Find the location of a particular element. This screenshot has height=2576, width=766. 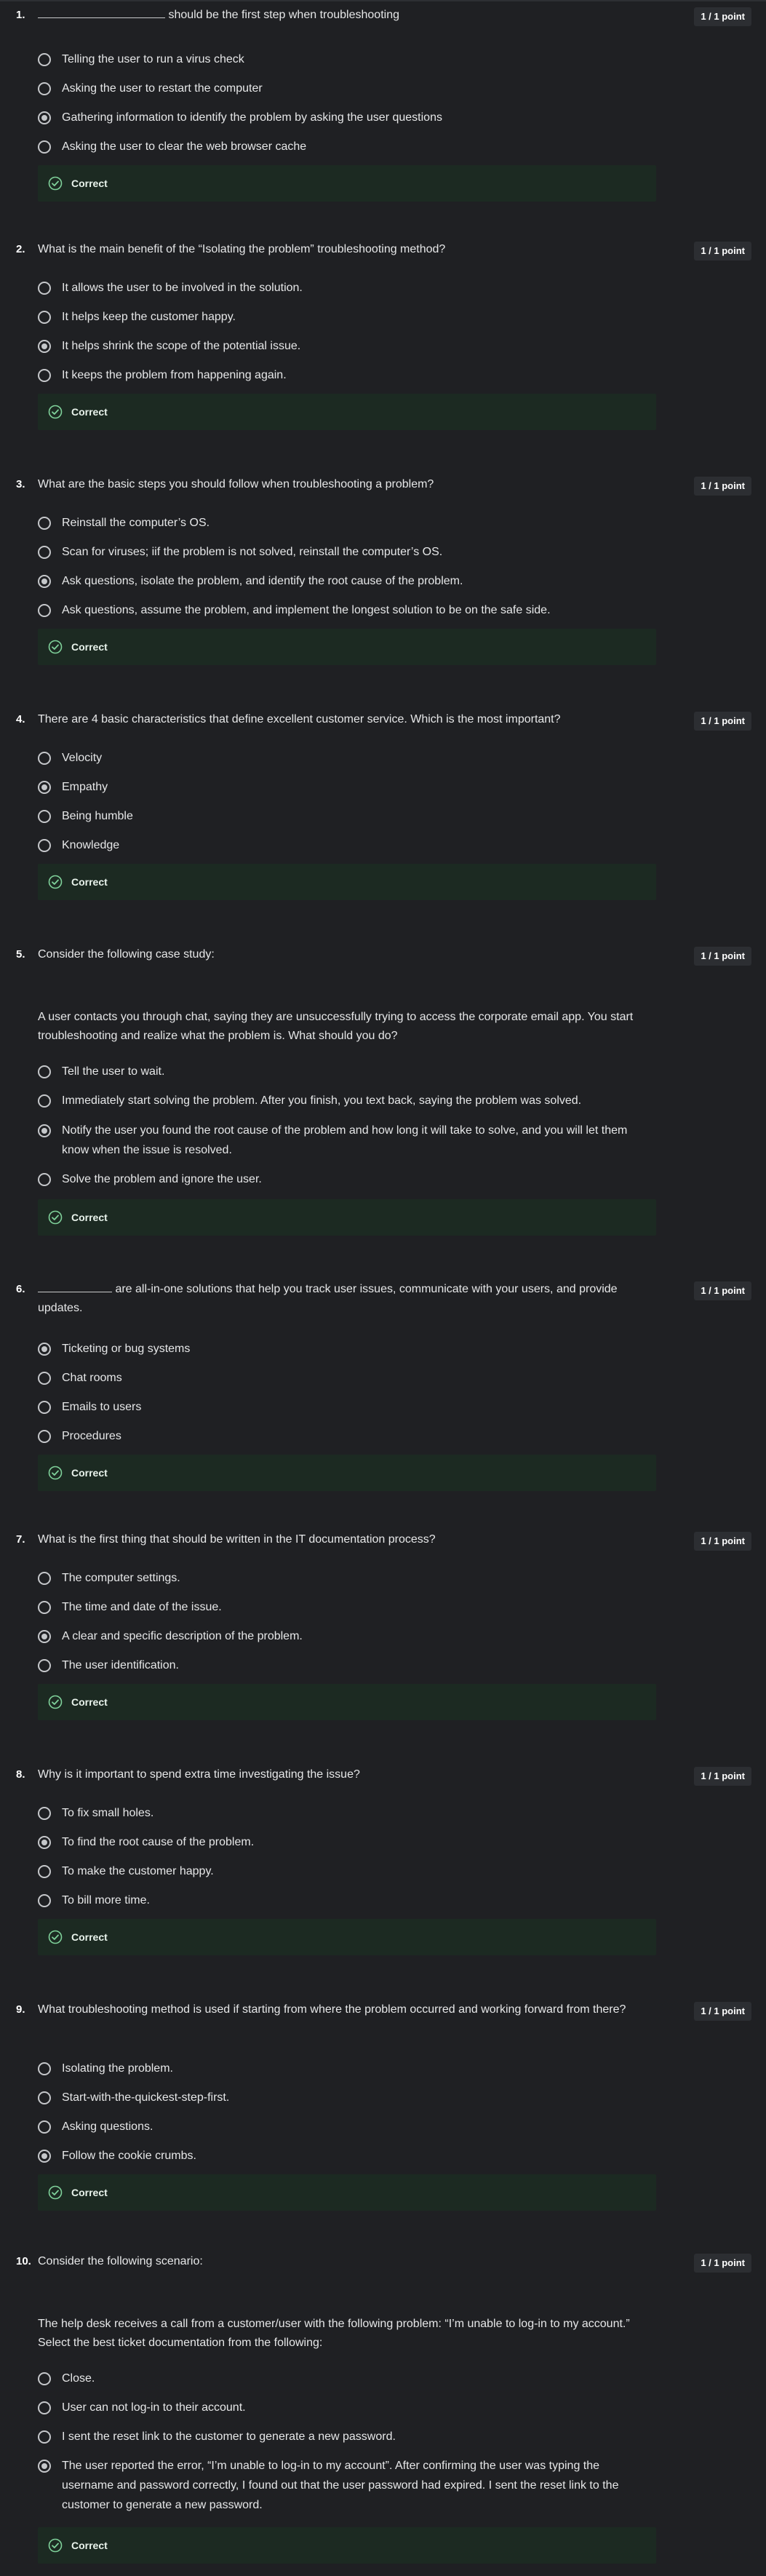

question-number: 9. is located at coordinates (20, 2010).